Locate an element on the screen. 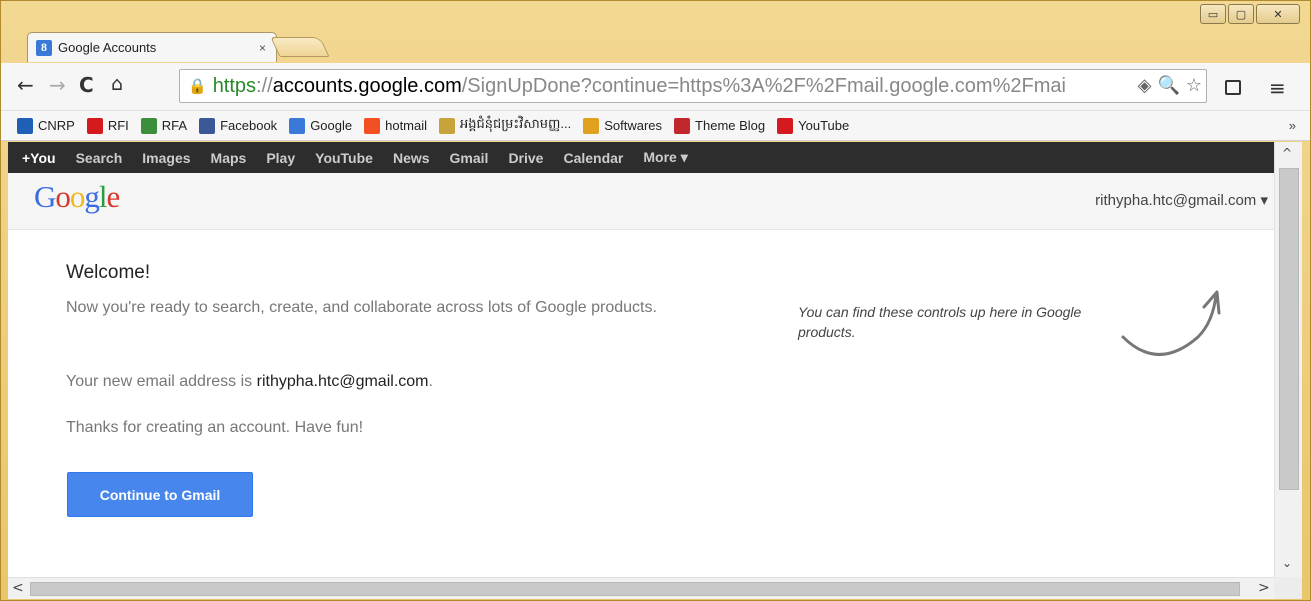 The image size is (1311, 601). bookmark-item: Google is located at coordinates (321, 125).